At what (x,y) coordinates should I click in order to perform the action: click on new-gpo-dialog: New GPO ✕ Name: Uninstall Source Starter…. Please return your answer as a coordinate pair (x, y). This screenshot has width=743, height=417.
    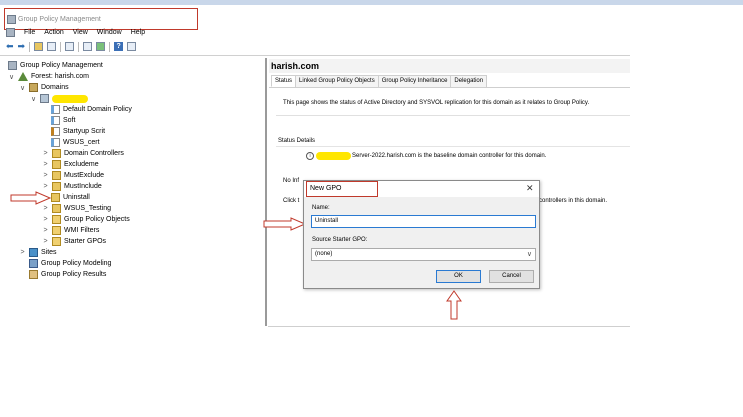
    Looking at the image, I should click on (421, 234).